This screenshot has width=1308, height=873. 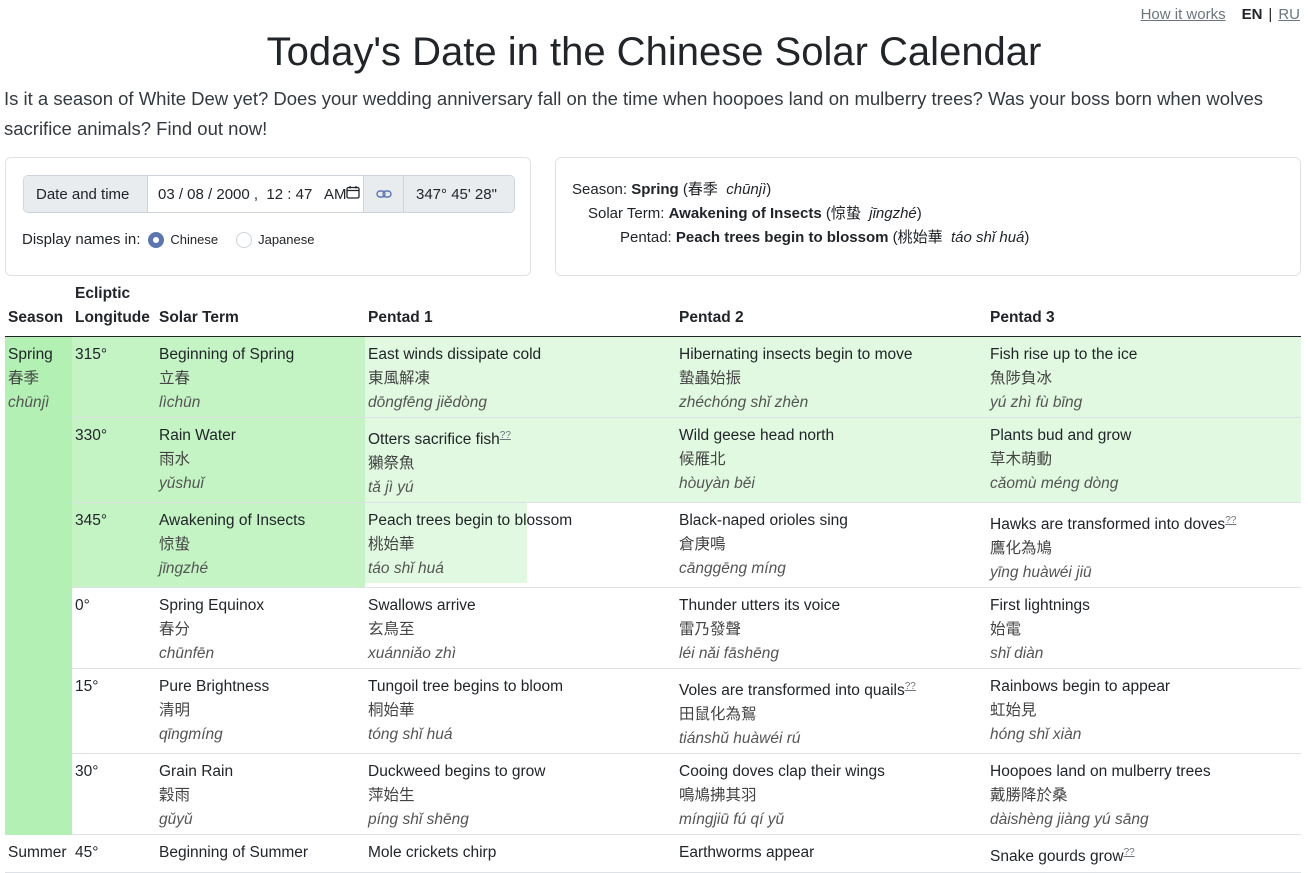 What do you see at coordinates (831, 545) in the screenshot?
I see `pentad-cell: Black-naped orioles sing 倉庚鳴 cānggēng míng` at bounding box center [831, 545].